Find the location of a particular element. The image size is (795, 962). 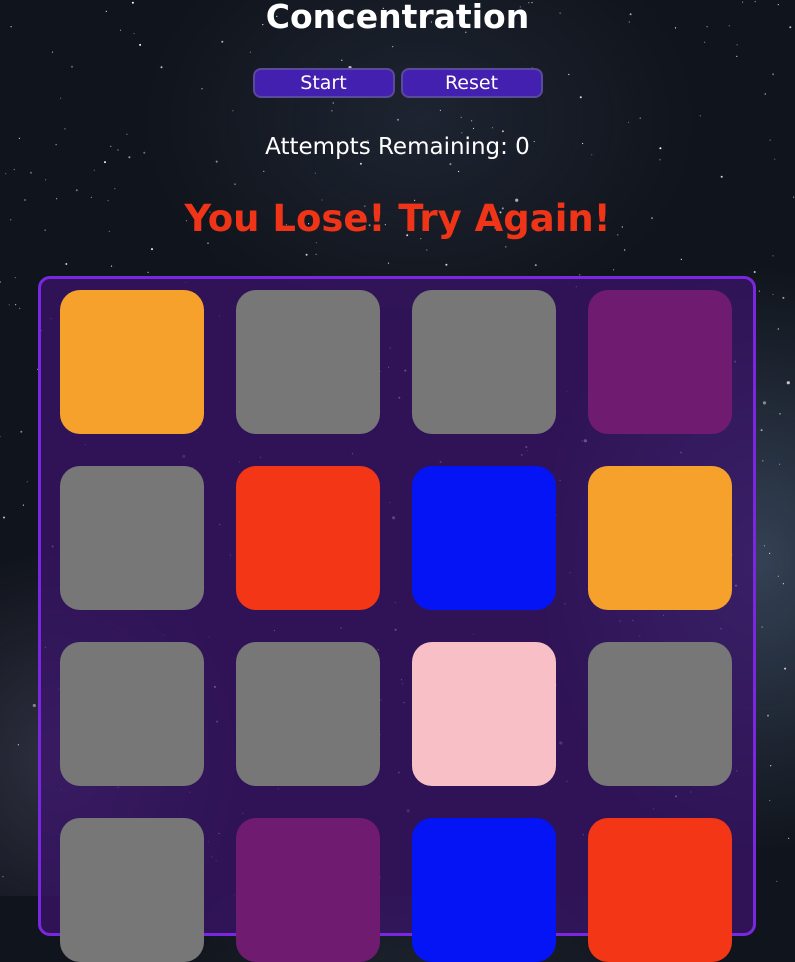

reset-button: Reset is located at coordinates (471, 83).